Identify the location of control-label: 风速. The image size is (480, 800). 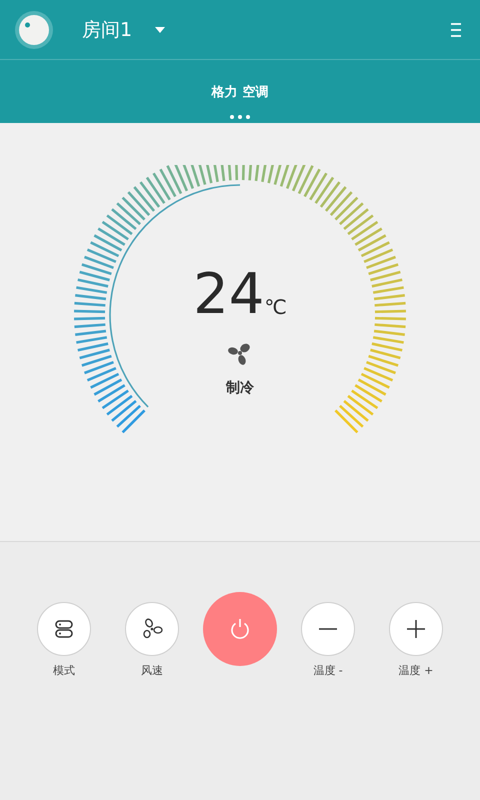
(152, 670).